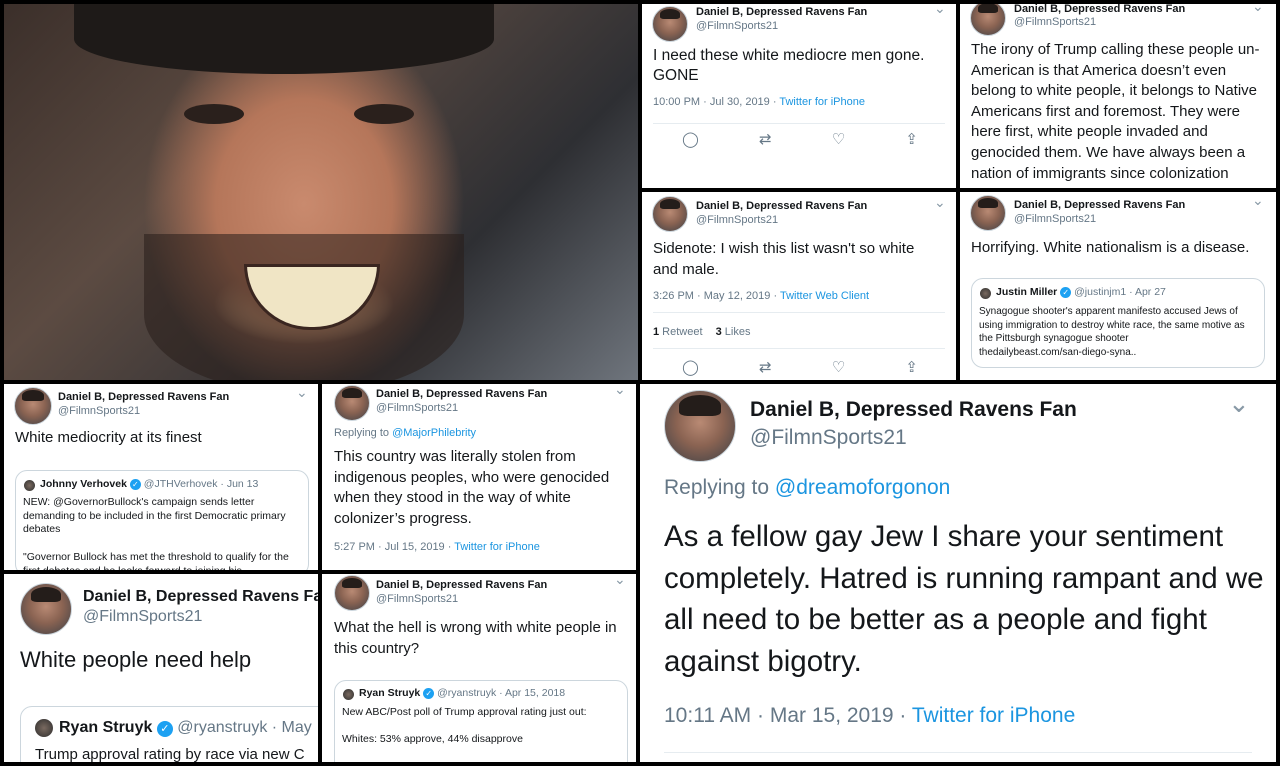  I want to click on replying-to: Replying to @MajorPhilebrity, so click(405, 433).